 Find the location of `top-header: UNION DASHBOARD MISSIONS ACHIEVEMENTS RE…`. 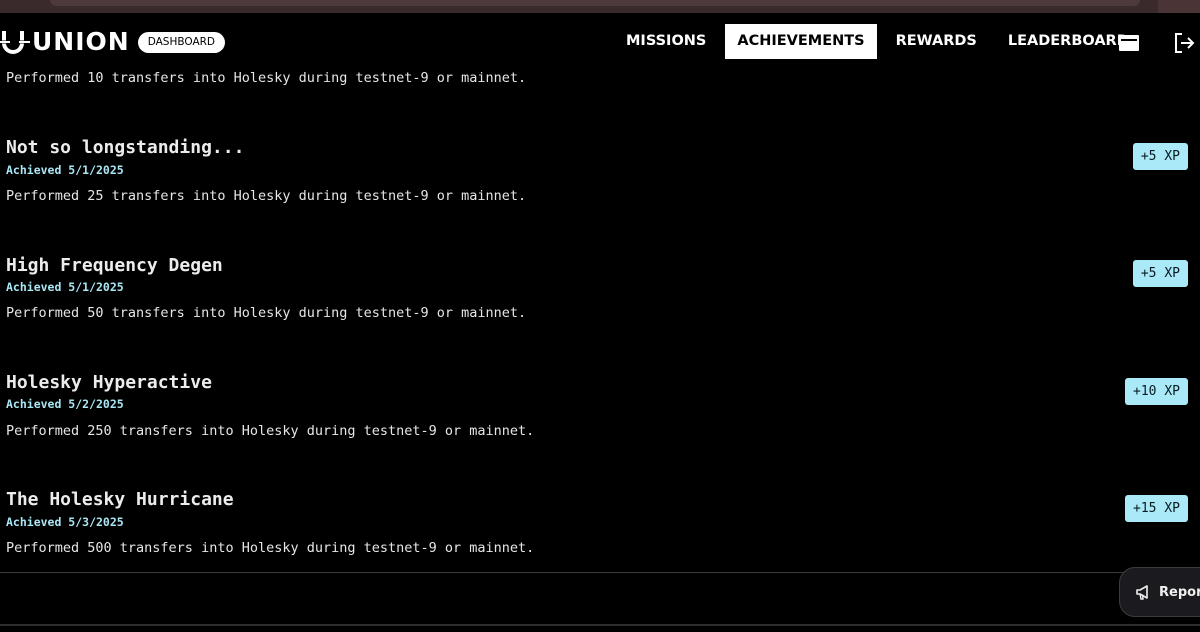

top-header: UNION DASHBOARD MISSIONS ACHIEVEMENTS RE… is located at coordinates (600, 41).